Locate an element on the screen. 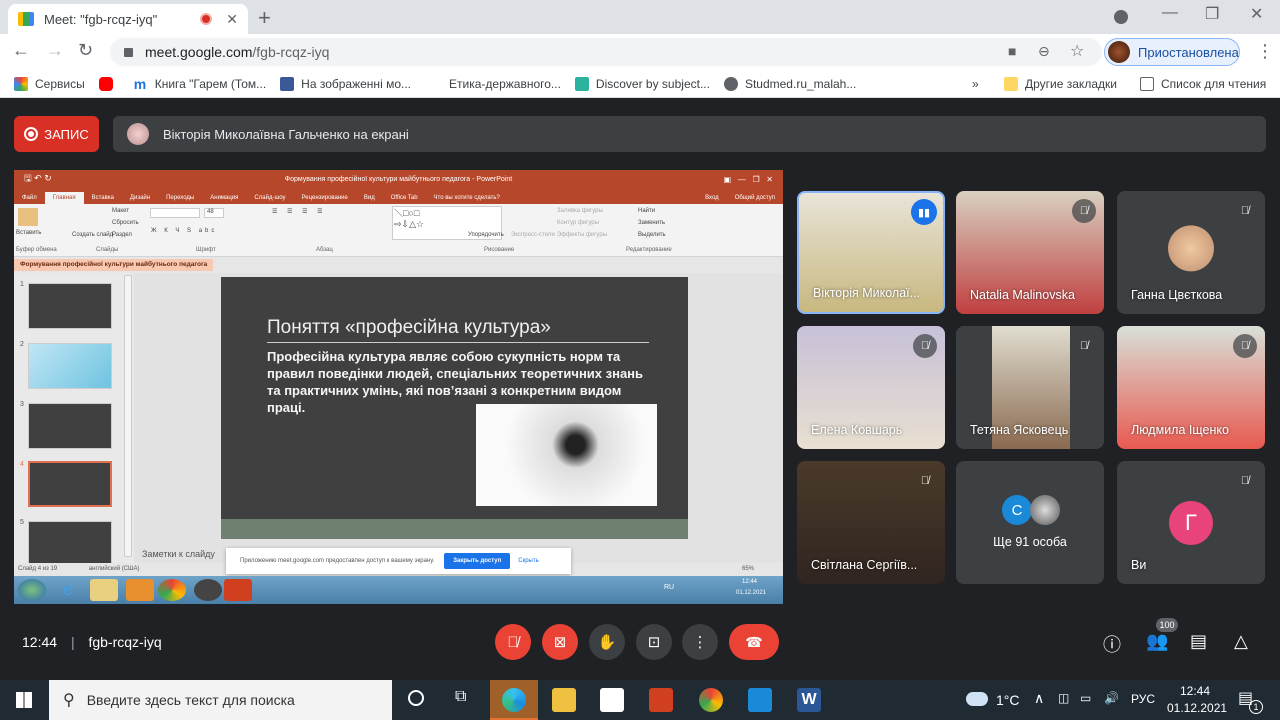 The image size is (1280, 720). task-view-icon: ⧉ is located at coordinates (460, 697).